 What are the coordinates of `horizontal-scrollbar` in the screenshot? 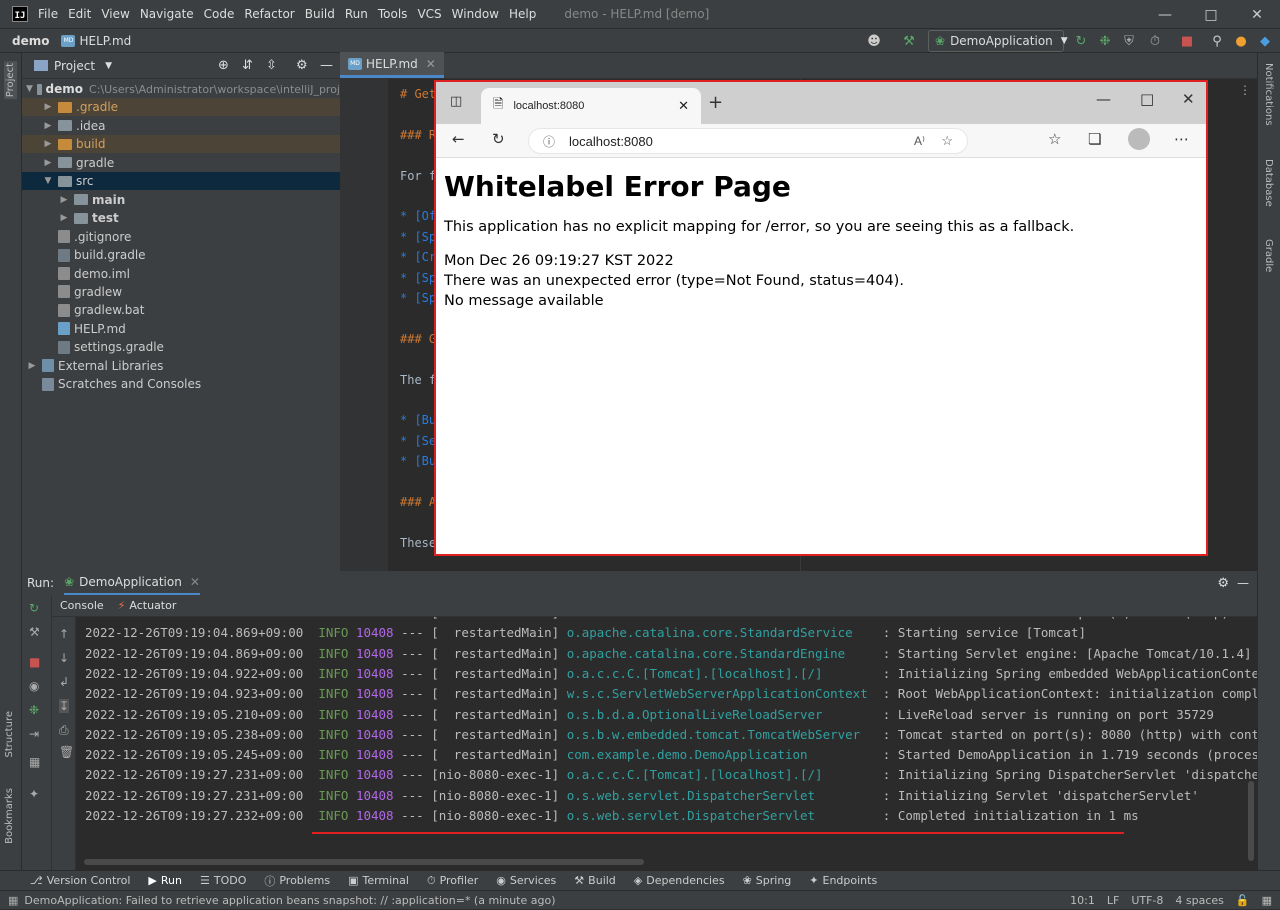 It's located at (364, 862).